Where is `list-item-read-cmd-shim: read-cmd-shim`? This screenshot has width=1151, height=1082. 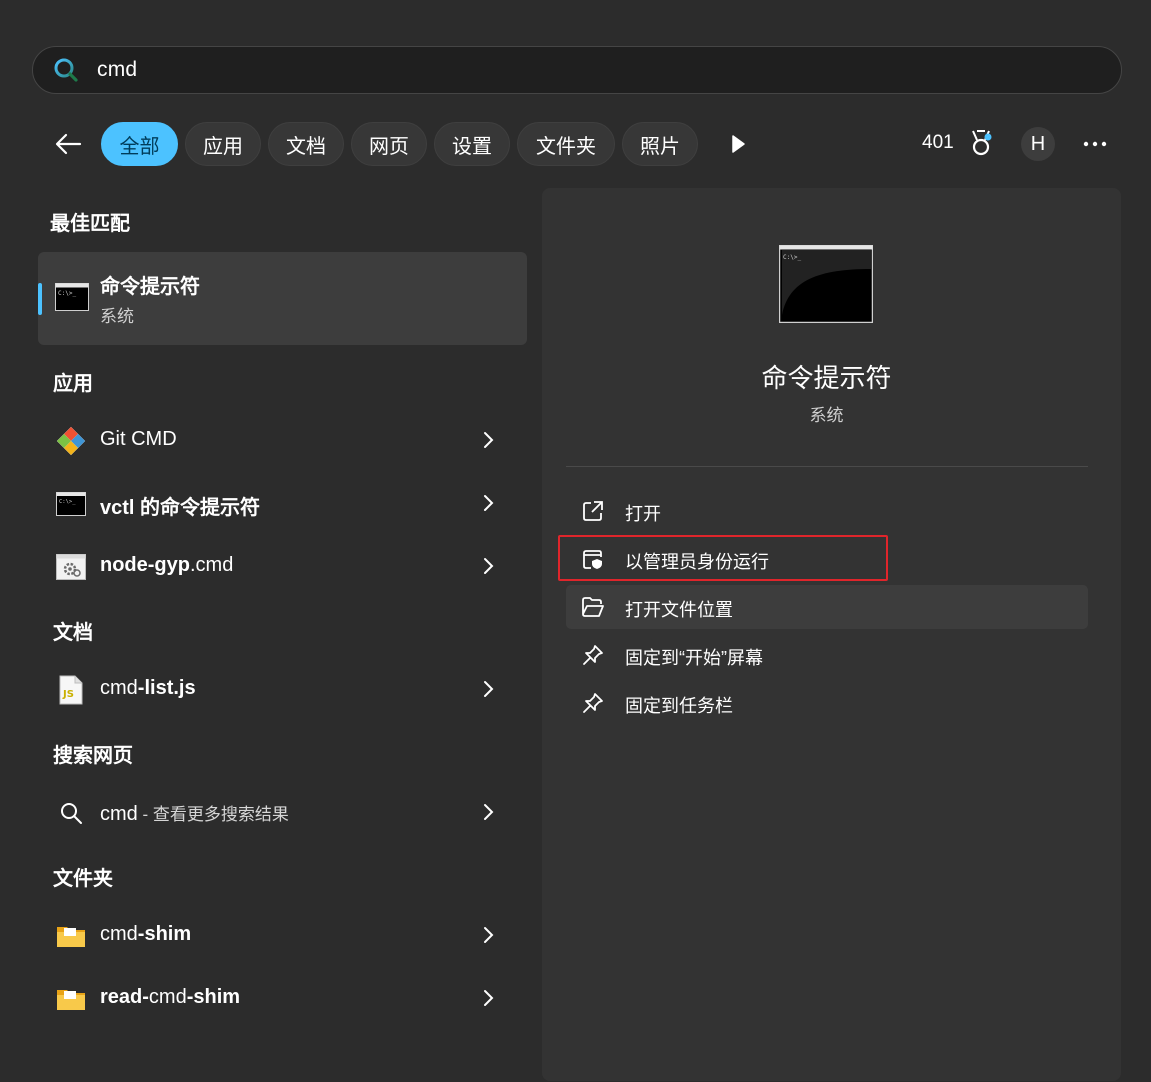
list-item-read-cmd-shim: read-cmd-shim is located at coordinates (282, 998).